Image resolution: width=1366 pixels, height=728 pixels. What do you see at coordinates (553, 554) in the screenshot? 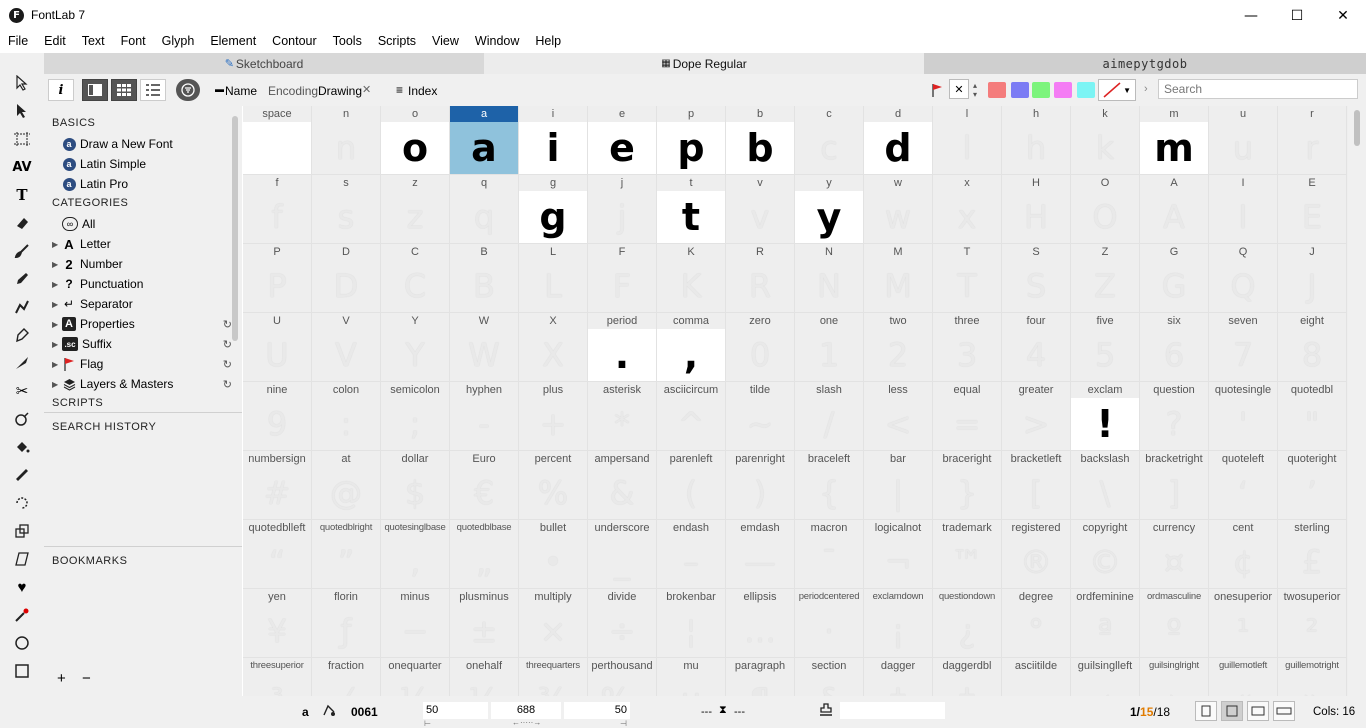
I see `glyph-cell-bullet: bullet •` at bounding box center [553, 554].